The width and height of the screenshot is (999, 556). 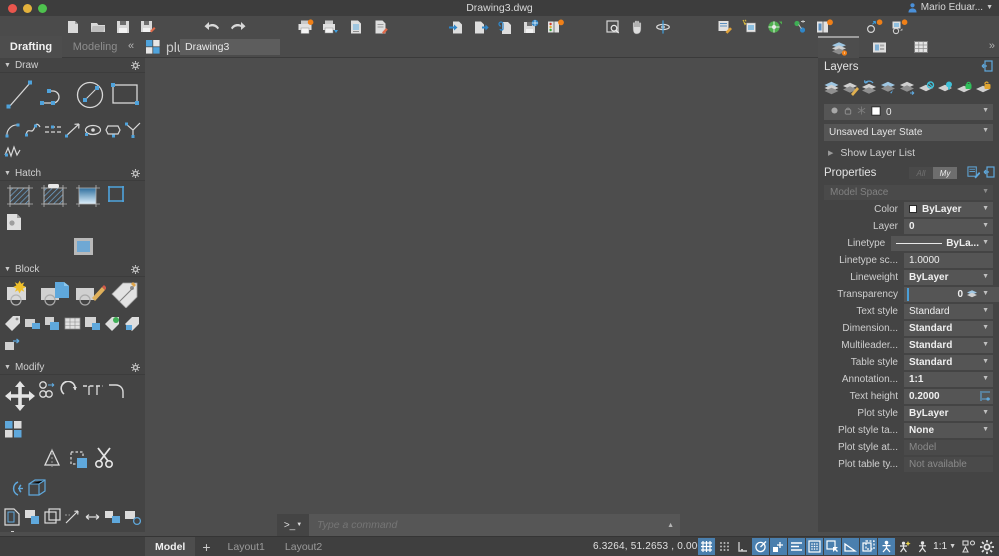 What do you see at coordinates (230, 47) in the screenshot?
I see `drawing-tab-drawing3: Drawing3` at bounding box center [230, 47].